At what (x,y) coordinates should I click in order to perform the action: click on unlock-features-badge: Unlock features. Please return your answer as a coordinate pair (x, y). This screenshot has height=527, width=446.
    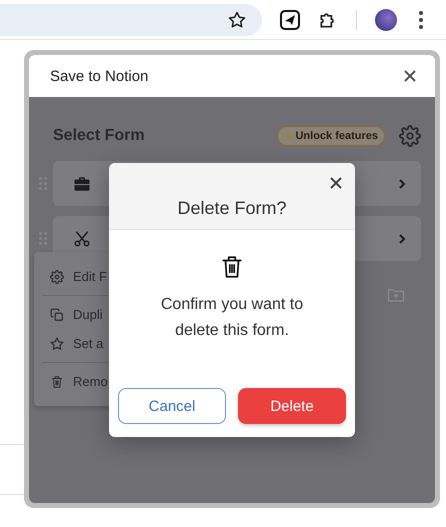
    Looking at the image, I should click on (331, 136).